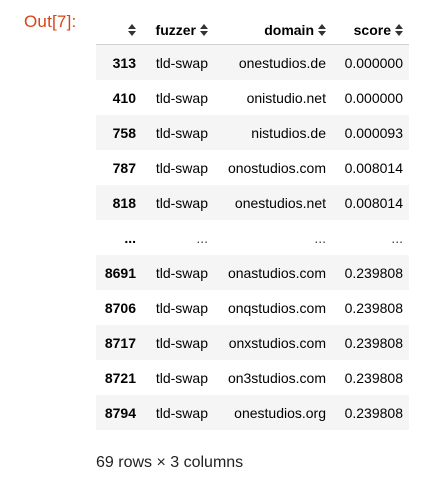 This screenshot has height=491, width=430. I want to click on table-row: 8717 tld-swap onxstudios.com 0.239808, so click(252, 342).